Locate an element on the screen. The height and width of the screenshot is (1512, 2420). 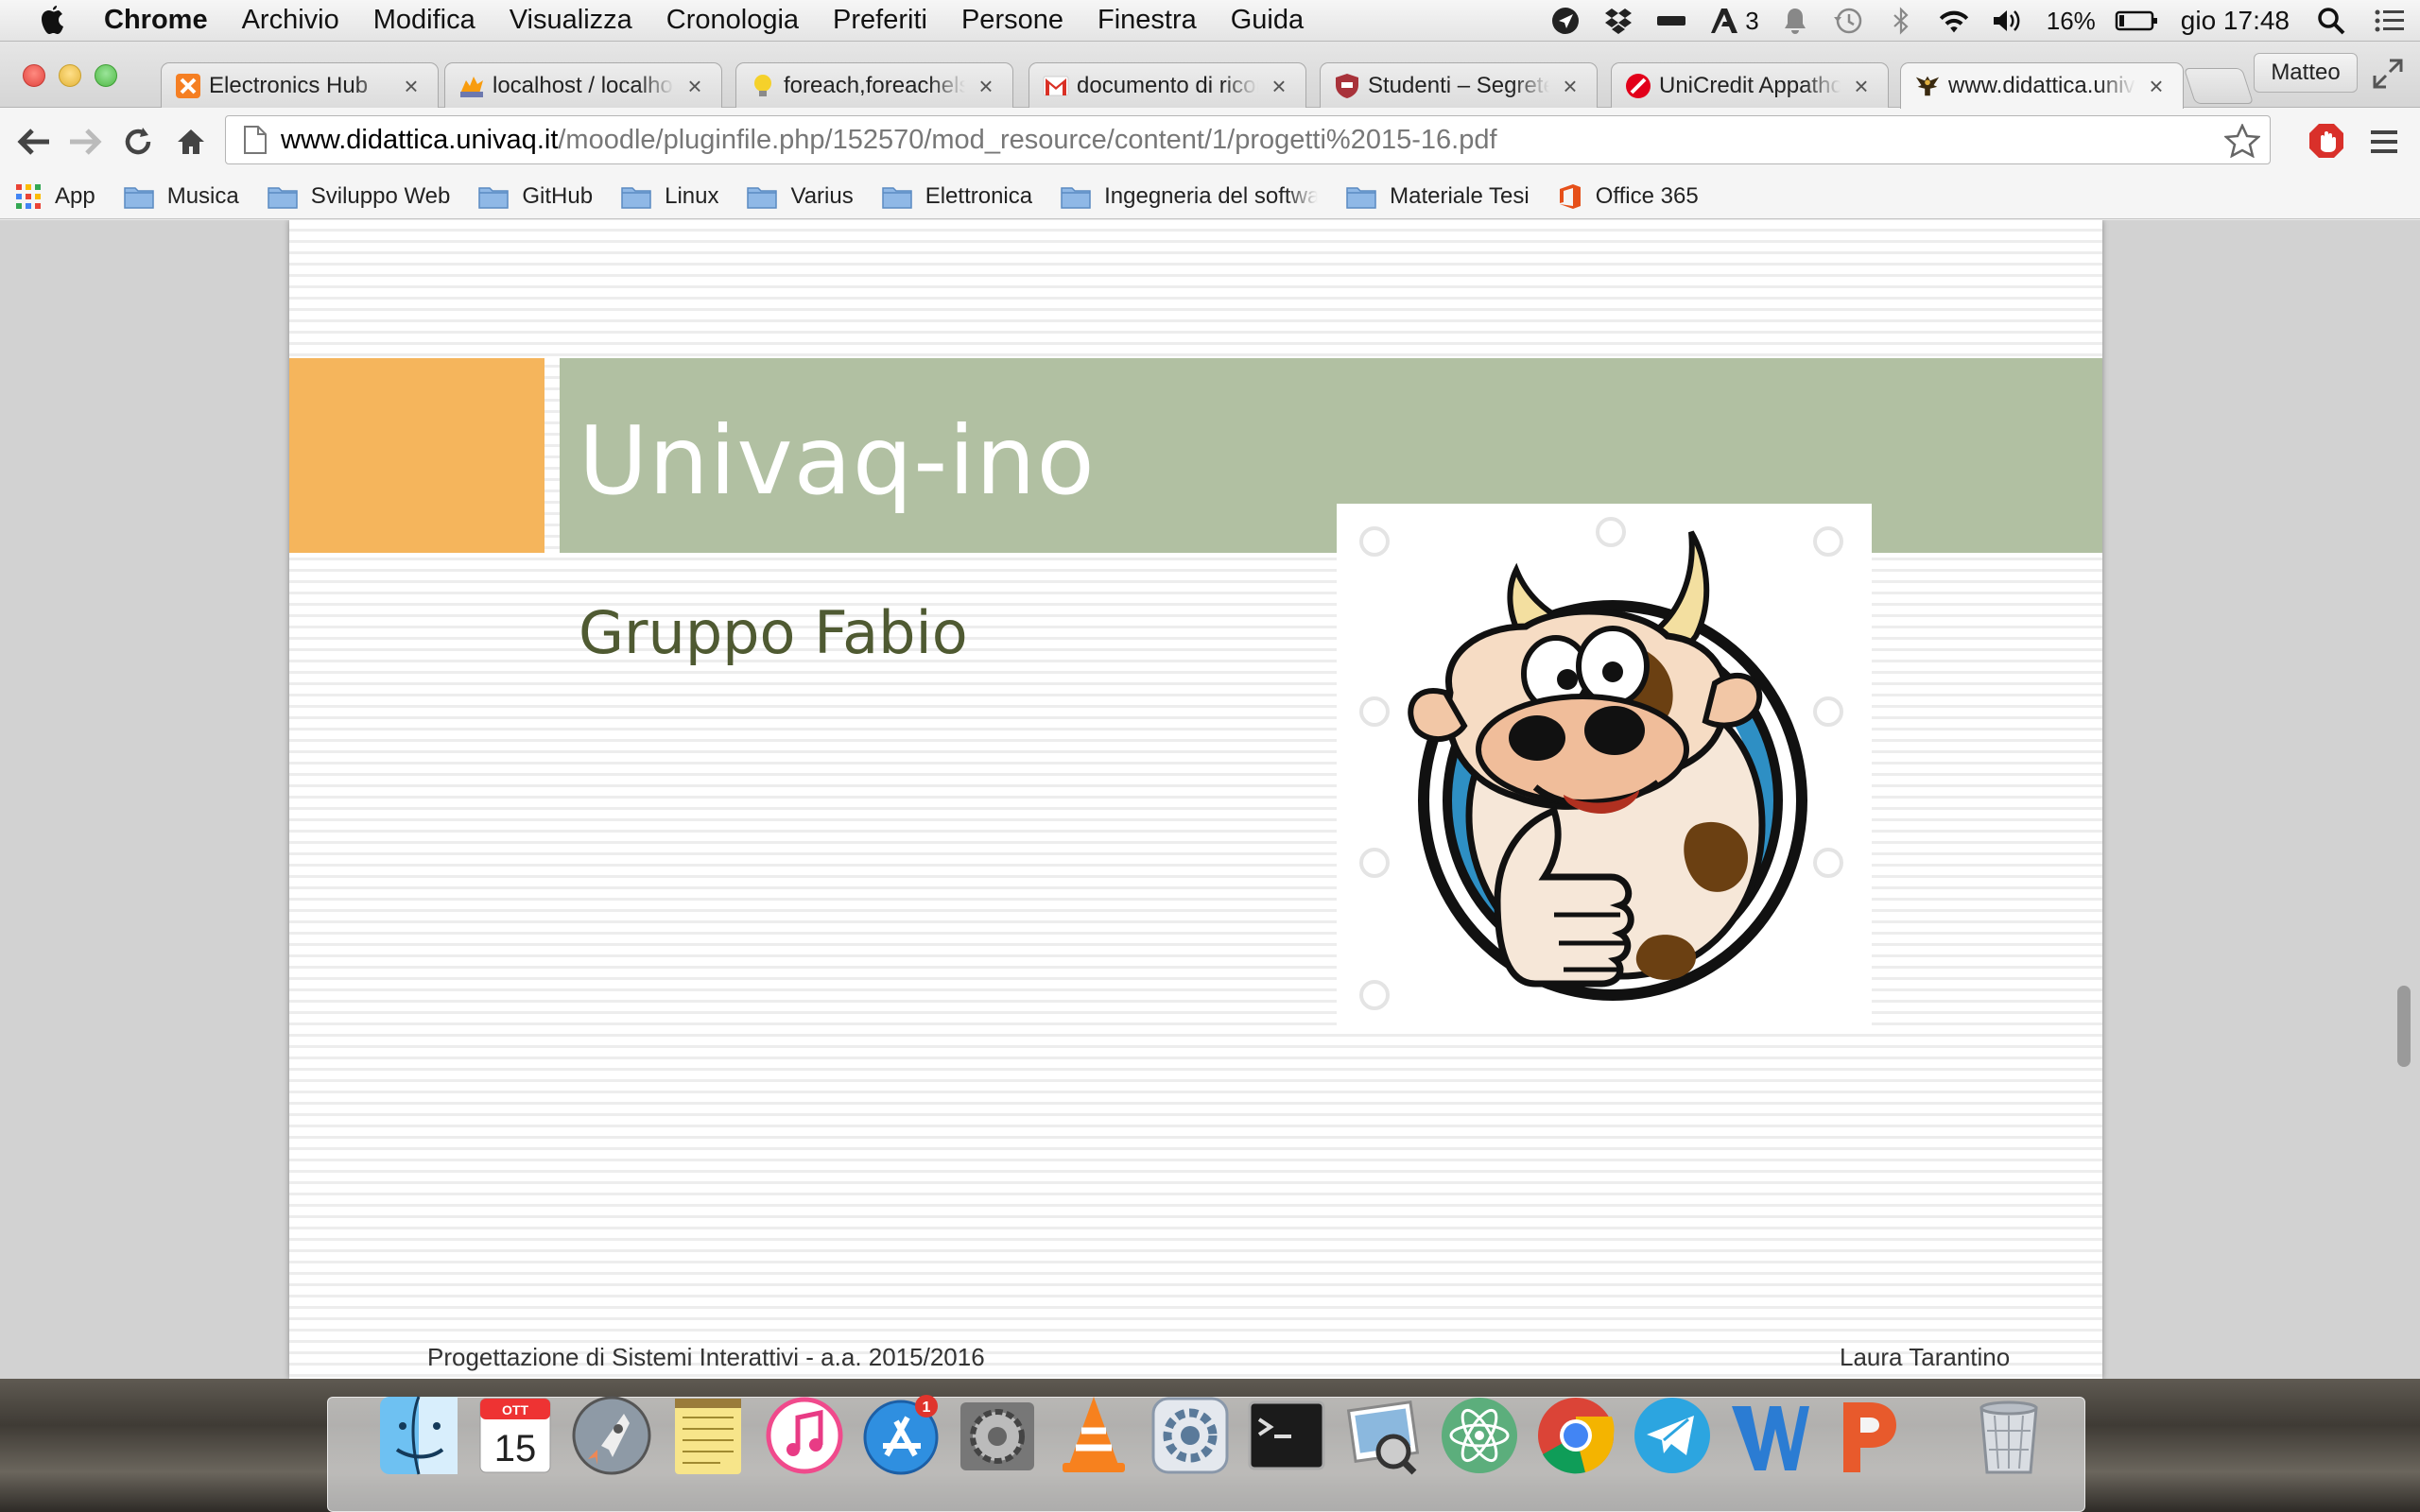
phpmyadmin-icon is located at coordinates (471, 86).